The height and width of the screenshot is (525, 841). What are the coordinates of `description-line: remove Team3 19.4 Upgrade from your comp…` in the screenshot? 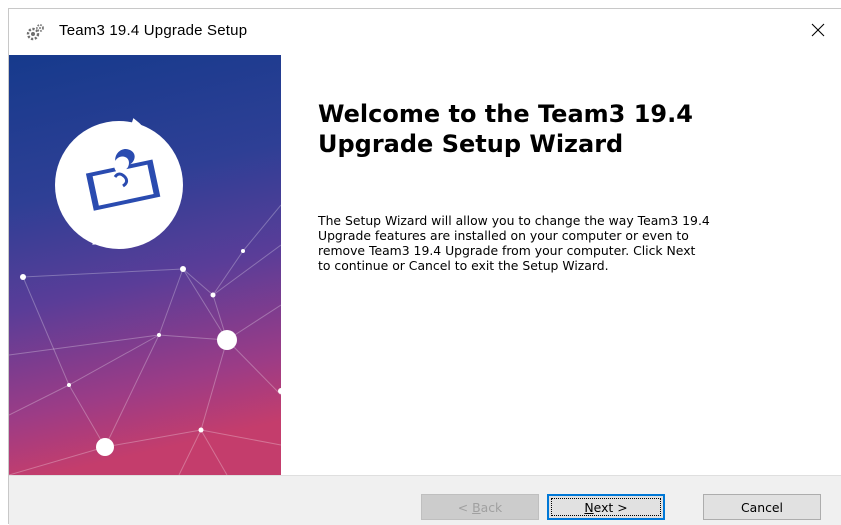 It's located at (507, 250).